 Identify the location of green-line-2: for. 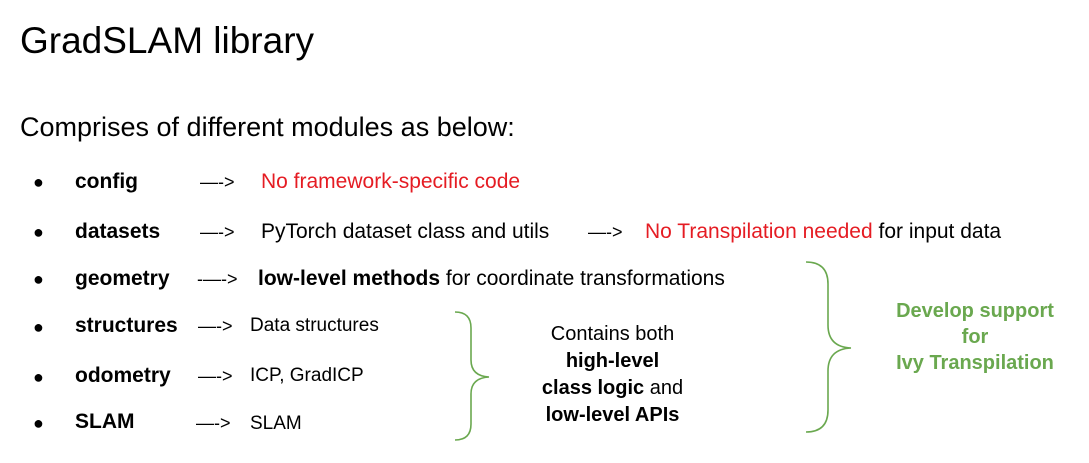
(975, 337).